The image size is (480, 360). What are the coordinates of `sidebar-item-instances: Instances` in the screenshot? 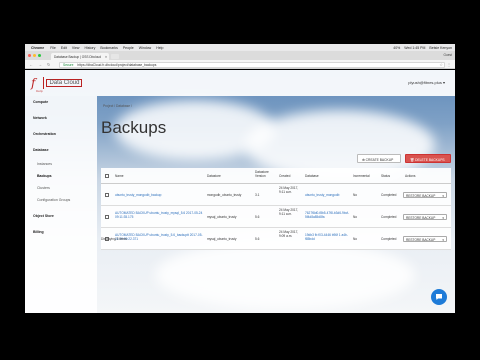 It's located at (44, 164).